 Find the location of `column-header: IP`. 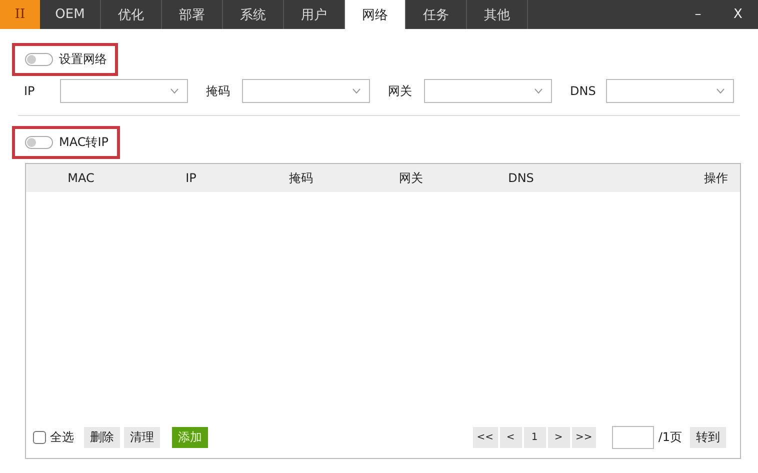

column-header: IP is located at coordinates (191, 178).